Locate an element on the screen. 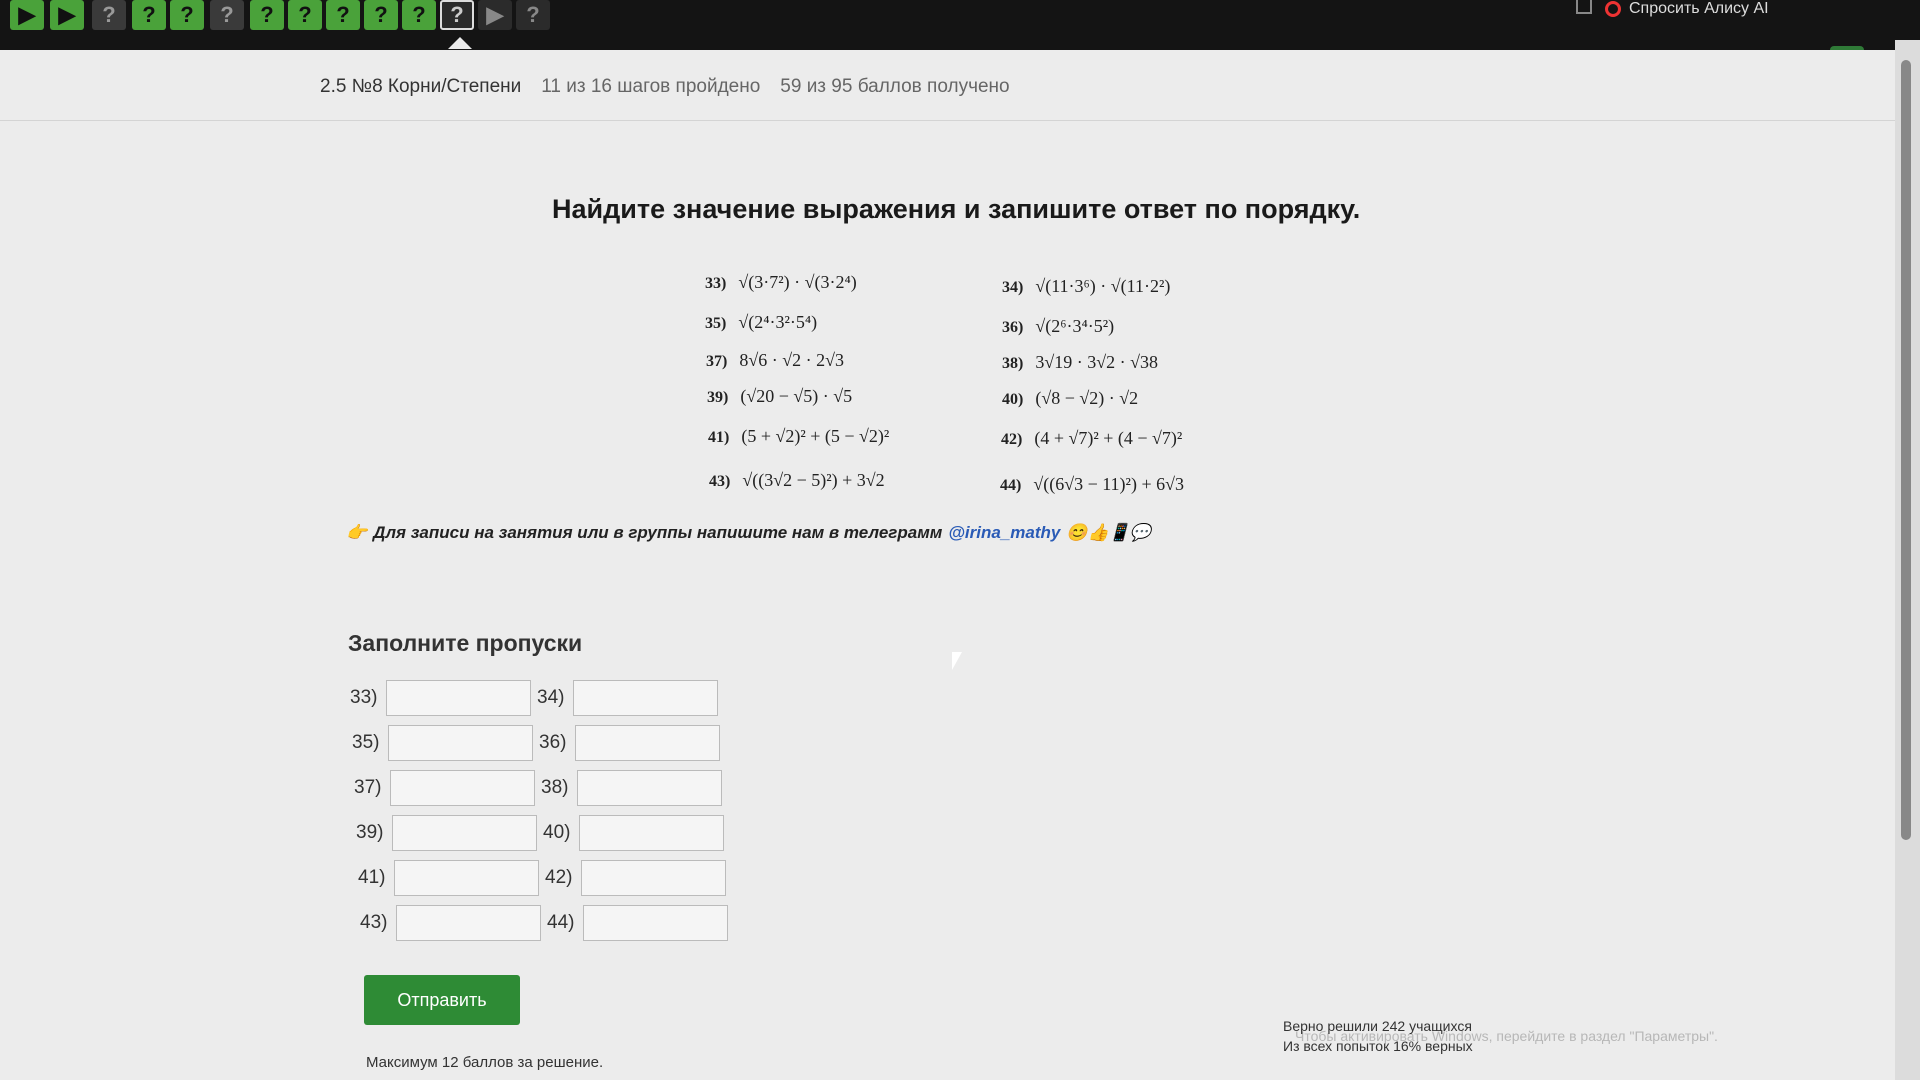 The width and height of the screenshot is (1920, 1080). problem-39: 39) (√20 − √5) · √5 is located at coordinates (779, 396).